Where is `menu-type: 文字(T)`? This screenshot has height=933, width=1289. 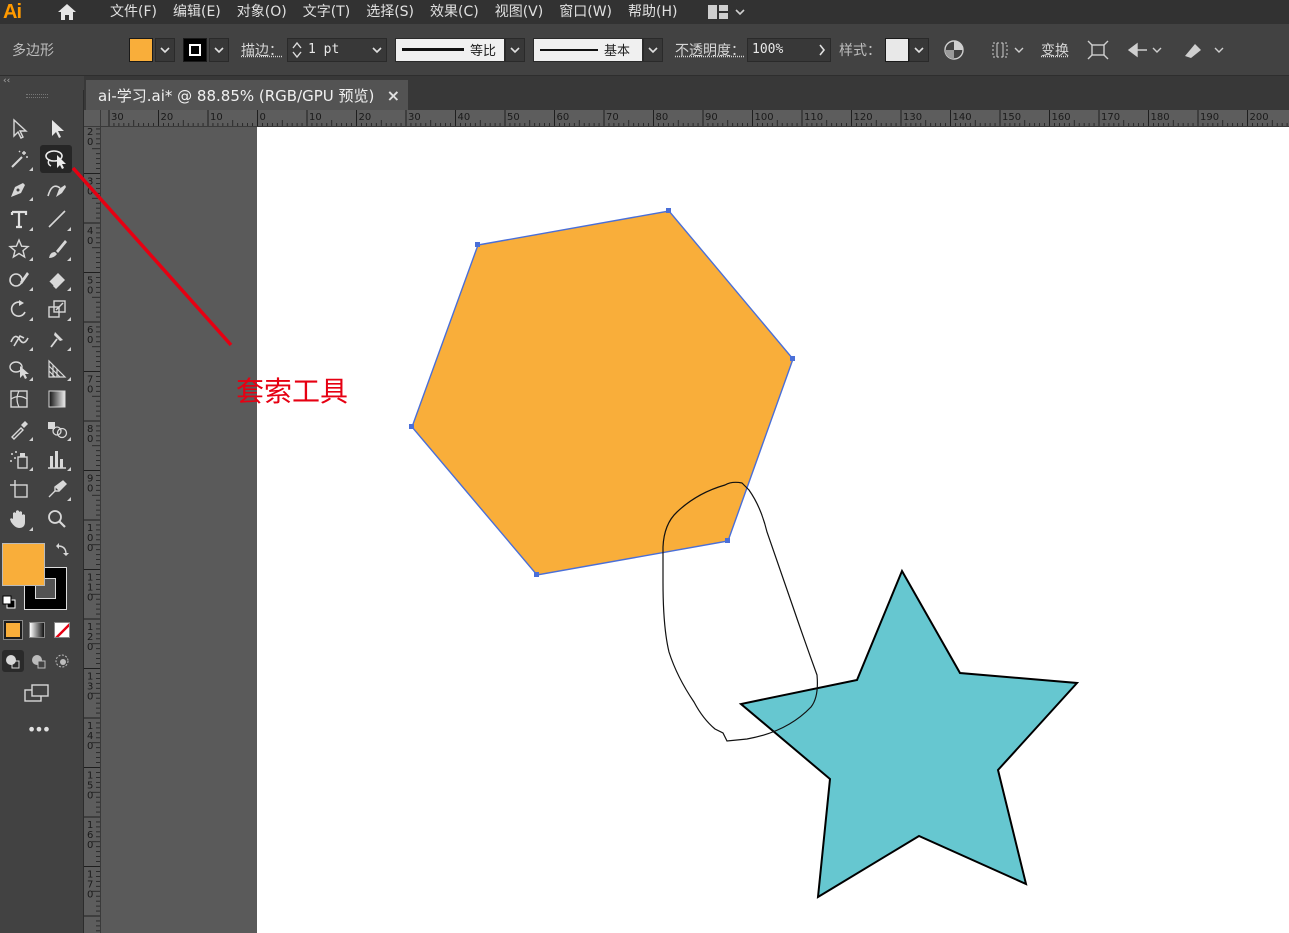 menu-type: 文字(T) is located at coordinates (326, 12).